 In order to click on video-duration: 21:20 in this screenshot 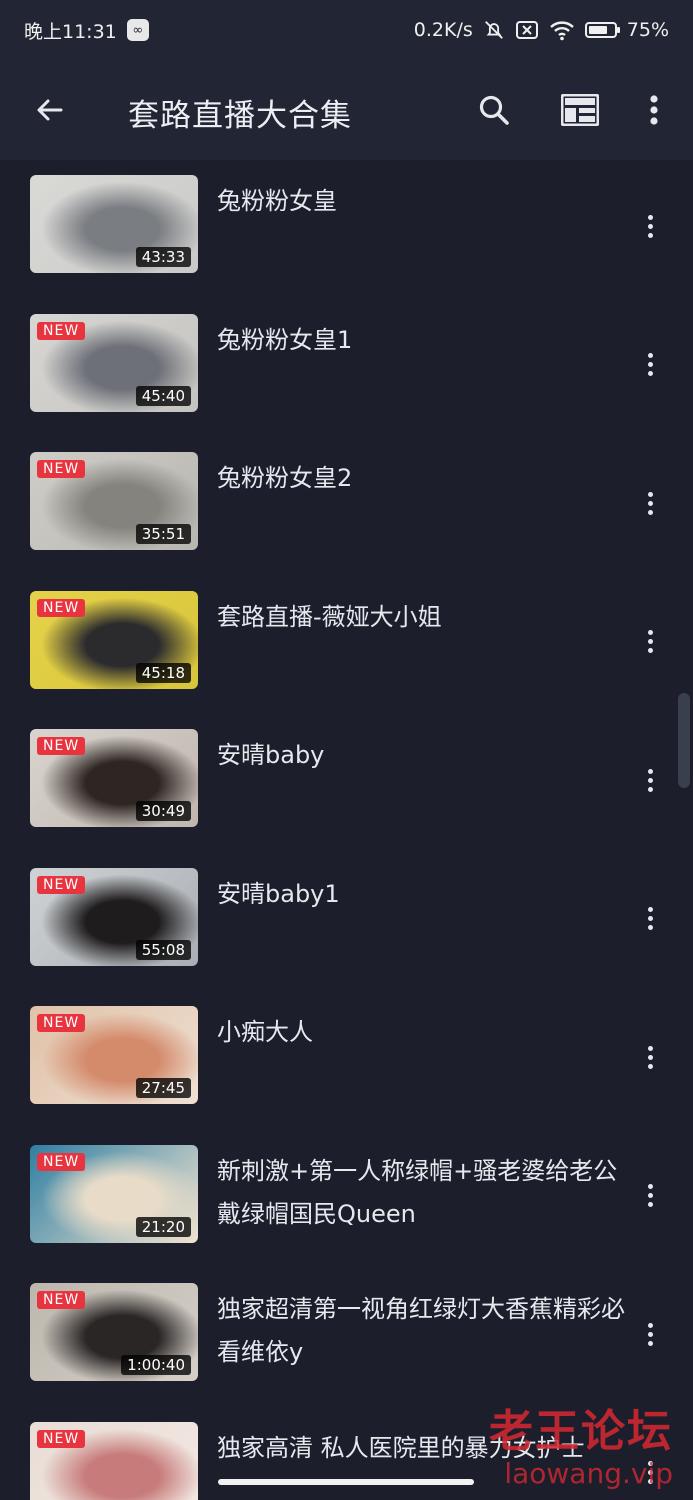, I will do `click(163, 1226)`.